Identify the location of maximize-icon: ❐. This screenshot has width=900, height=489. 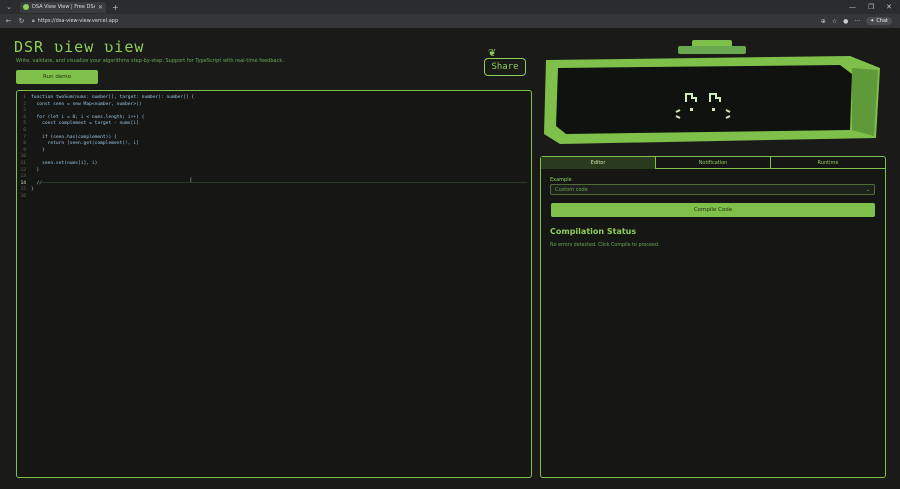
(871, 7).